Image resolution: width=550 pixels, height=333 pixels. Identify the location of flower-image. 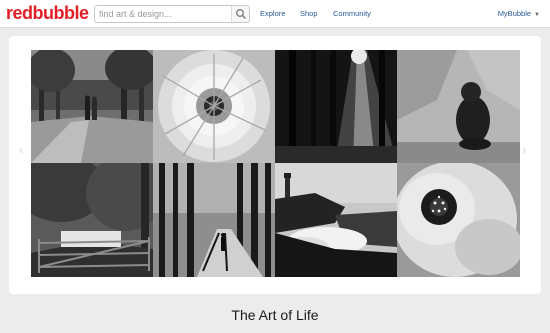
(214, 106).